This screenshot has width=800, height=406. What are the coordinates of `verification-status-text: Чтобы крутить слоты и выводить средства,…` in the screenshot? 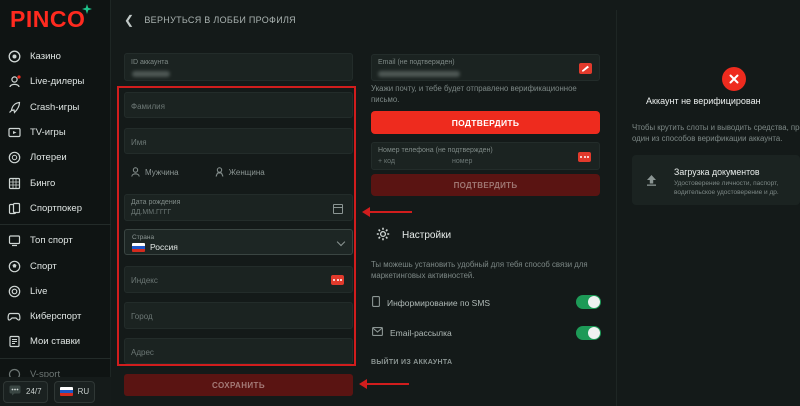 It's located at (716, 133).